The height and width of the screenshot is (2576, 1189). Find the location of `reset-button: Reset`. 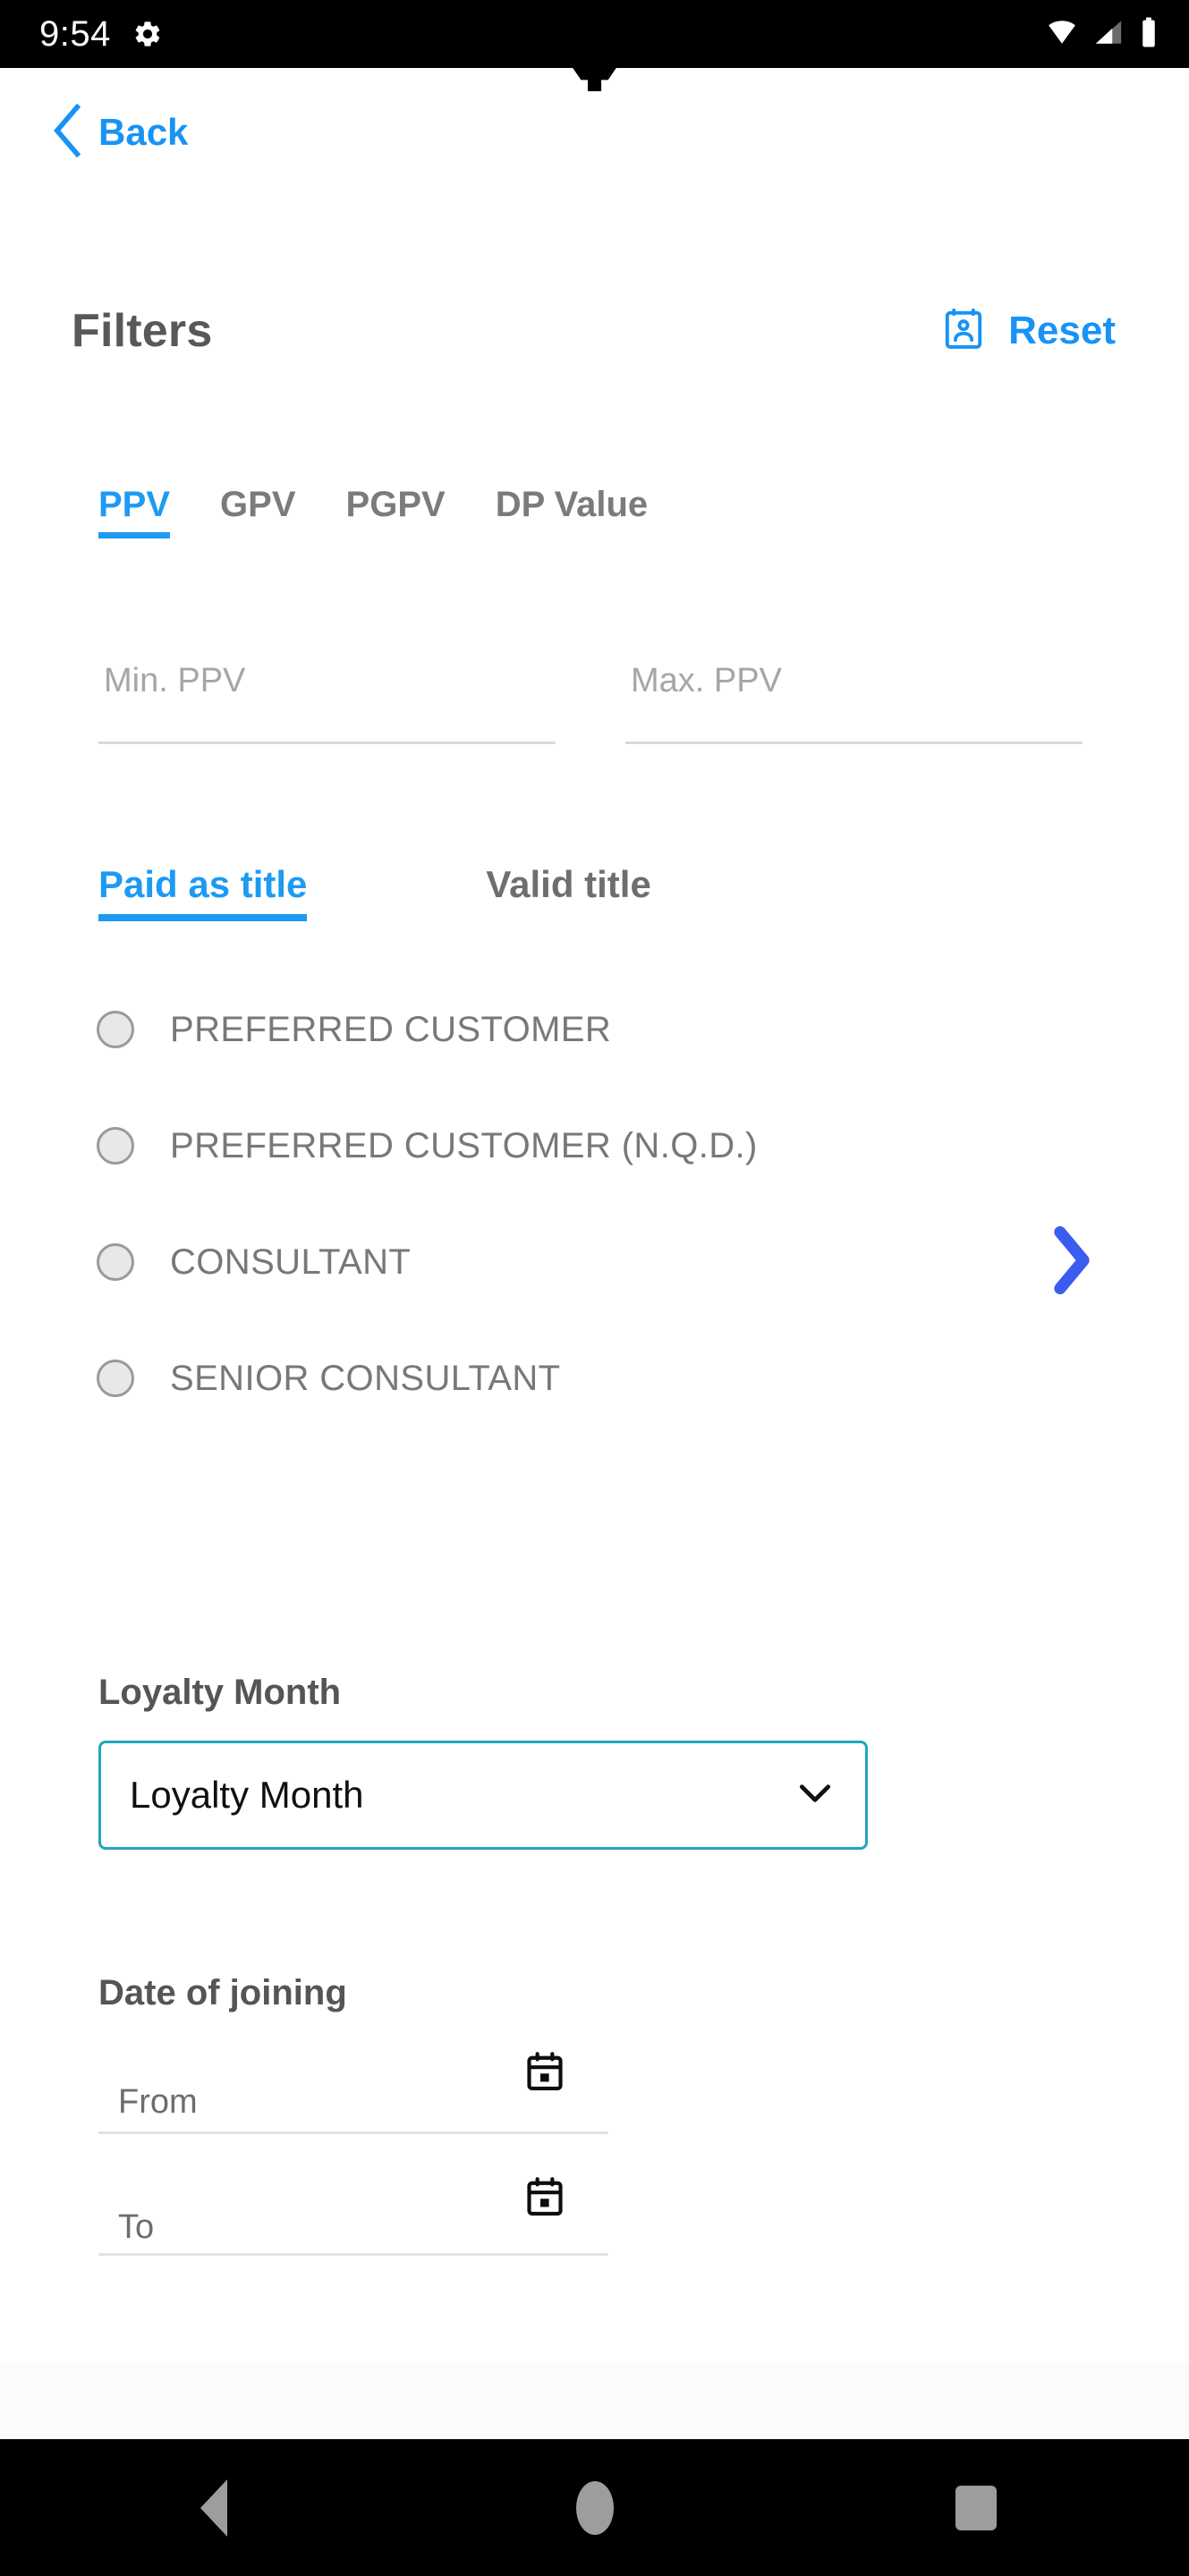

reset-button: Reset is located at coordinates (1028, 331).